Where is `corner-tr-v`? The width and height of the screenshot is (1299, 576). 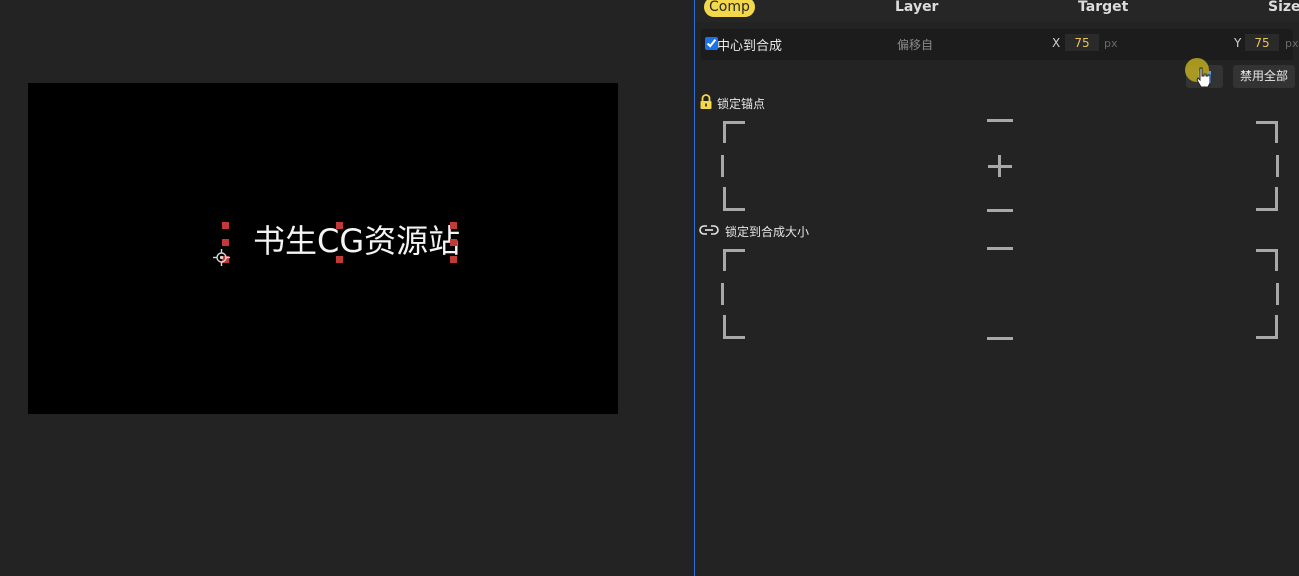
corner-tr-v is located at coordinates (1276, 132).